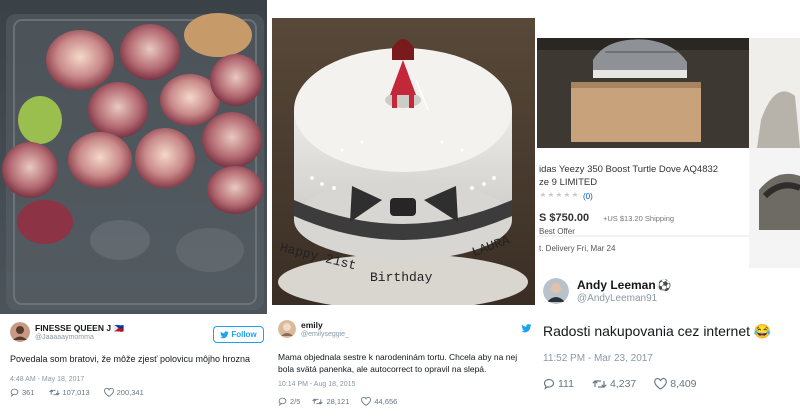  I want to click on follow-label: Follow, so click(244, 334).